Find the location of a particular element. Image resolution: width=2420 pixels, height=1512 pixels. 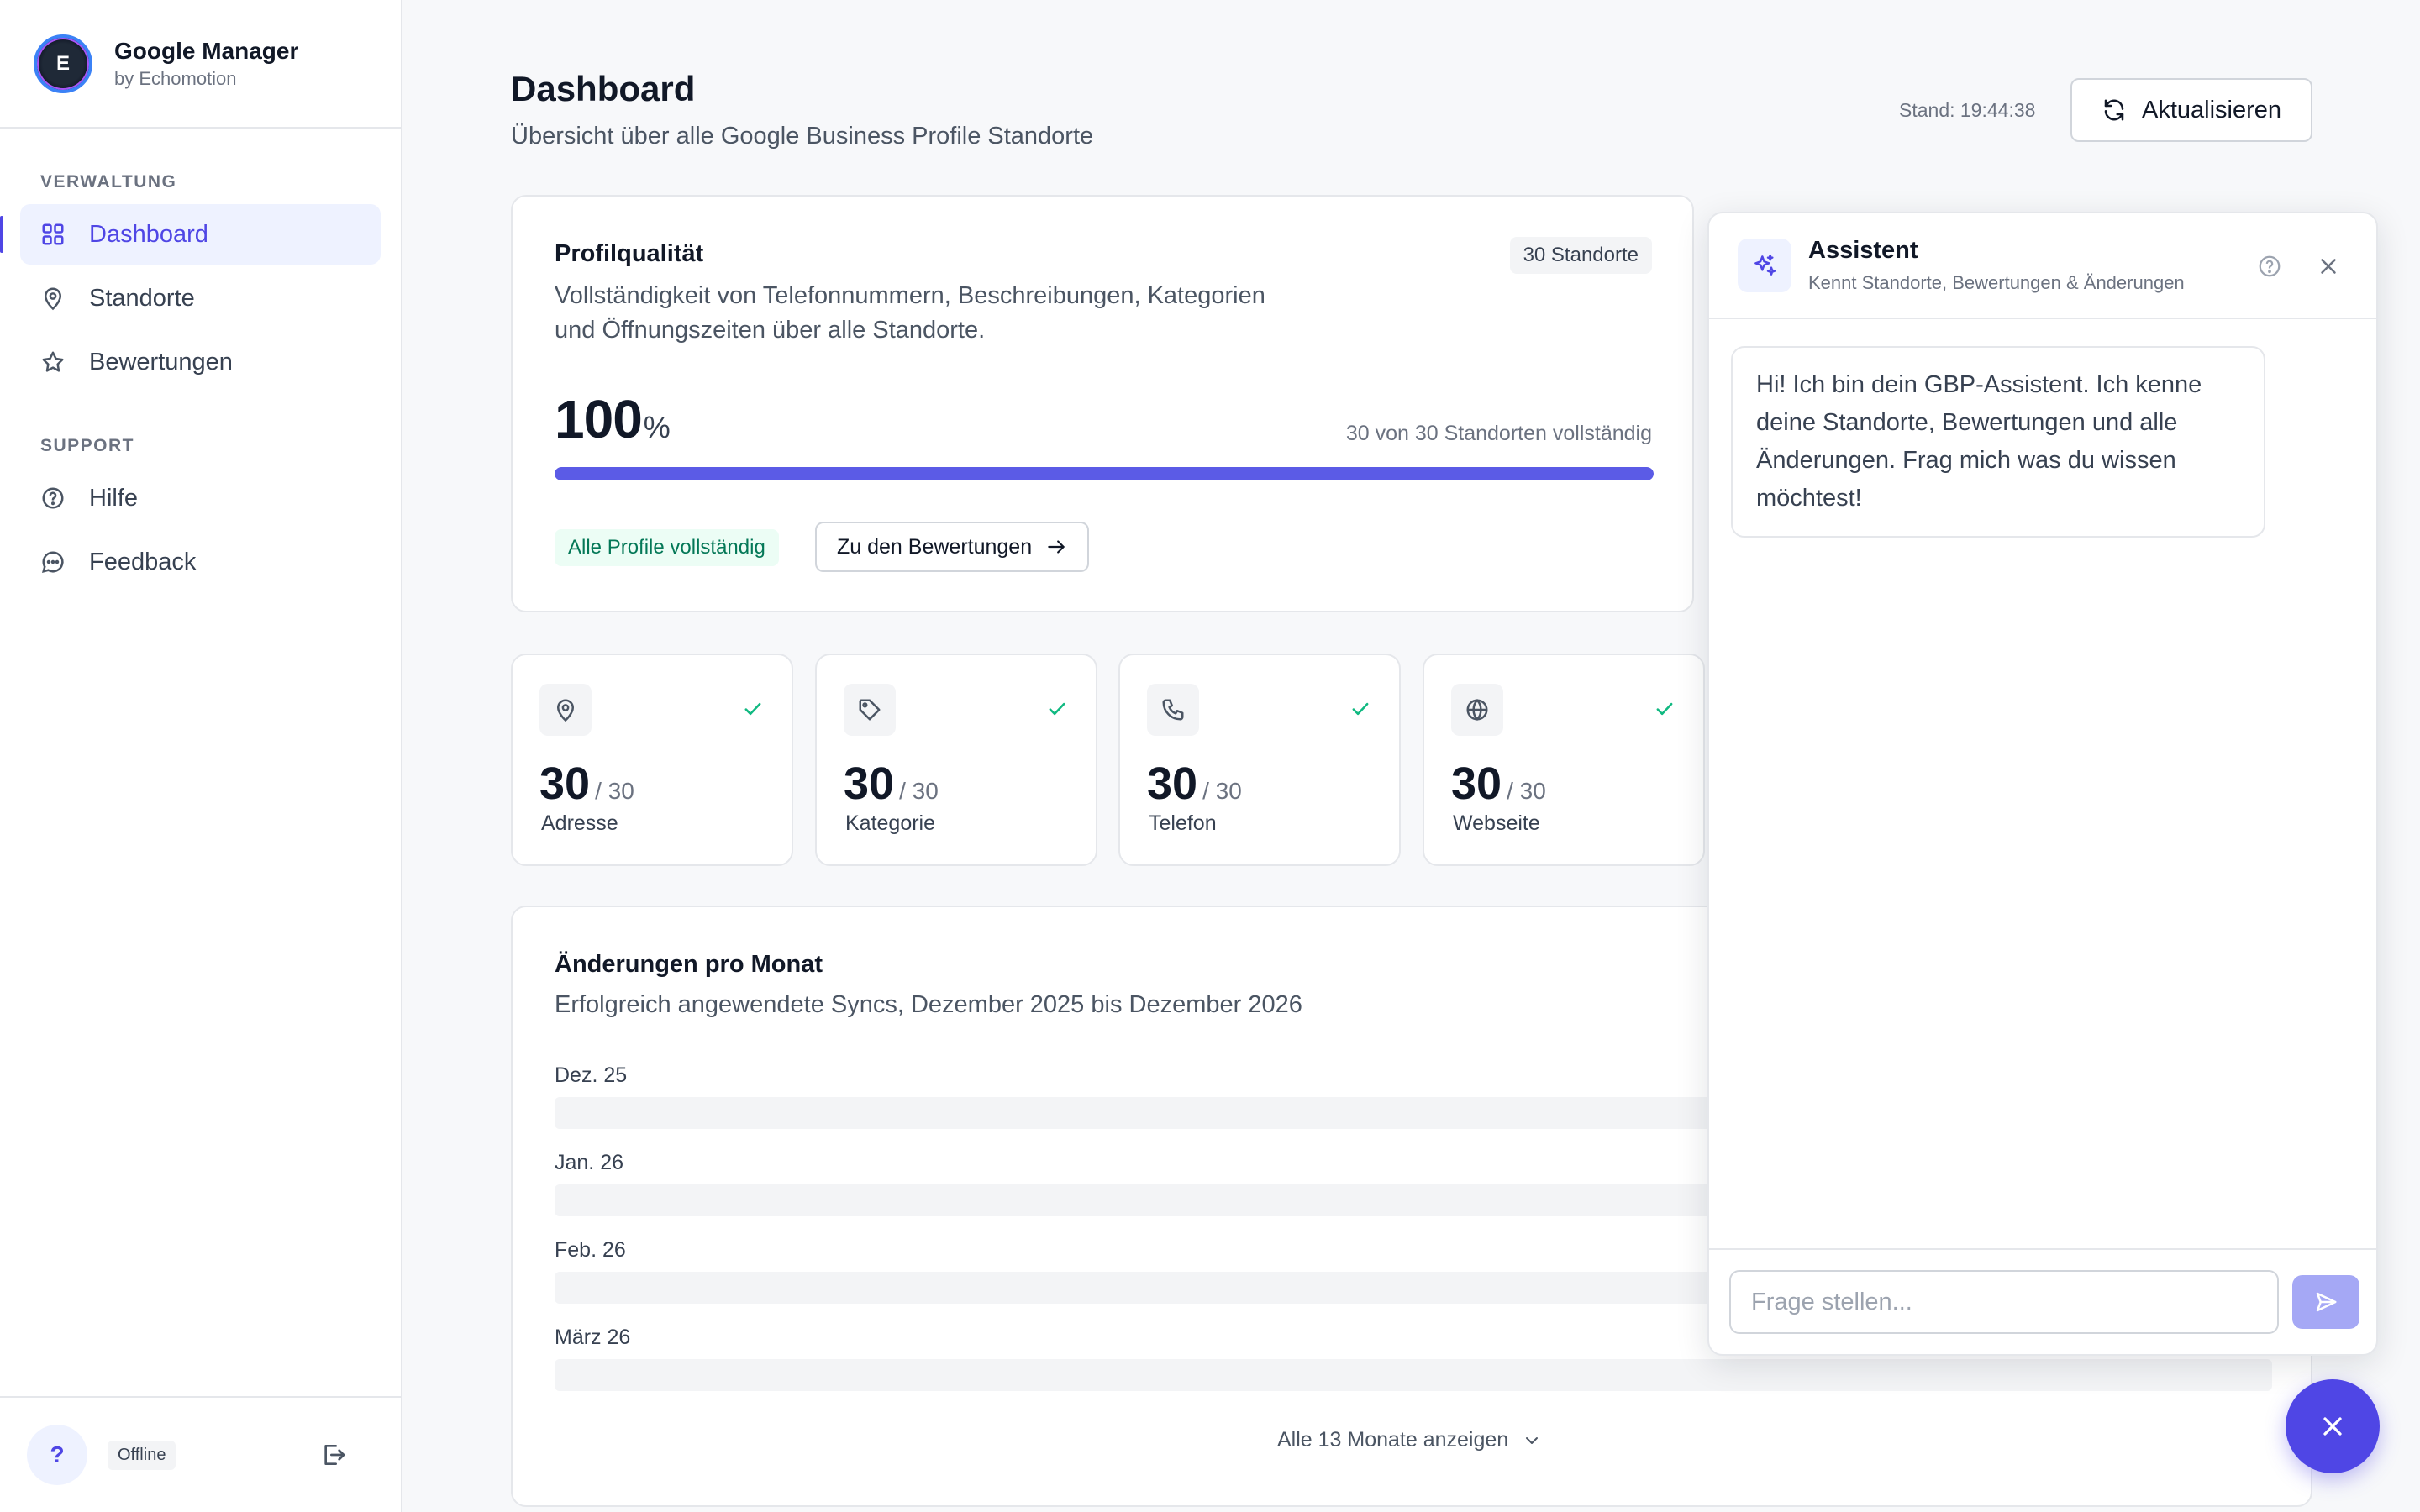

reviews-link-label: Zu den Bewertungen is located at coordinates (935, 546).